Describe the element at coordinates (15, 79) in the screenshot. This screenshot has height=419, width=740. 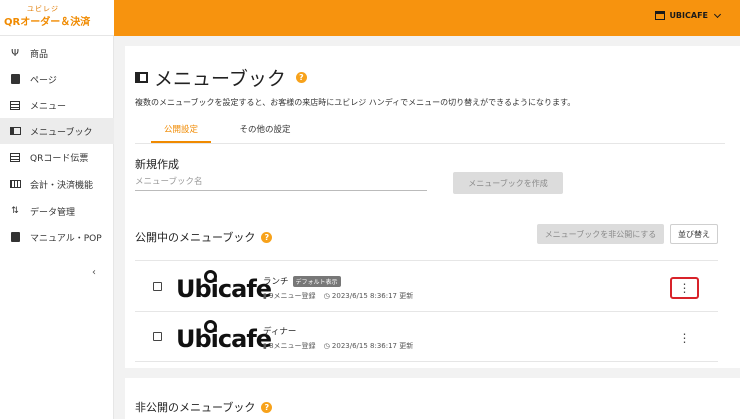
I see `document-icon` at that location.